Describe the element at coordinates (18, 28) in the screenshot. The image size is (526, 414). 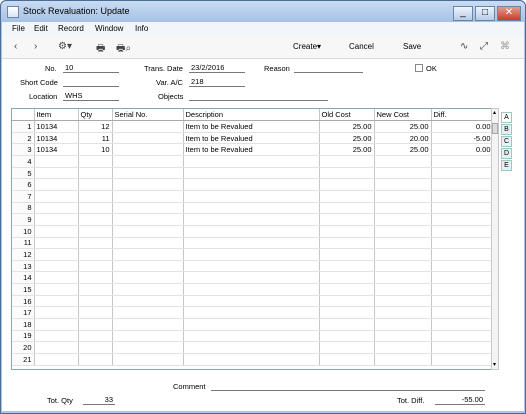
I see `menu-file: File` at that location.